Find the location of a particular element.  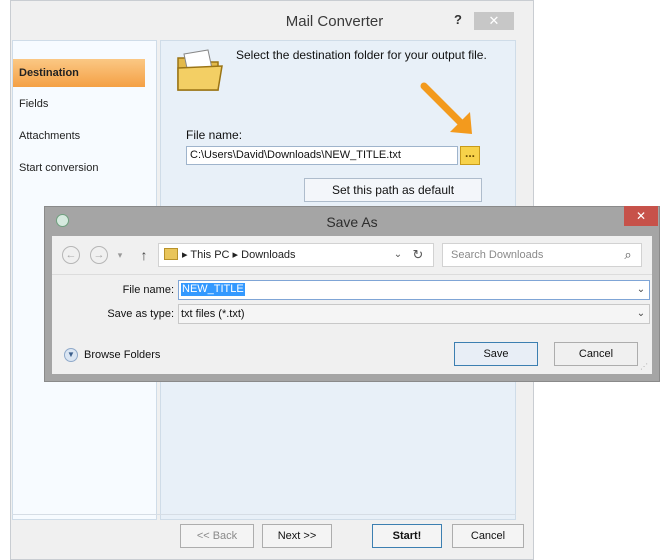

nav-forward-icon: → is located at coordinates (99, 255).